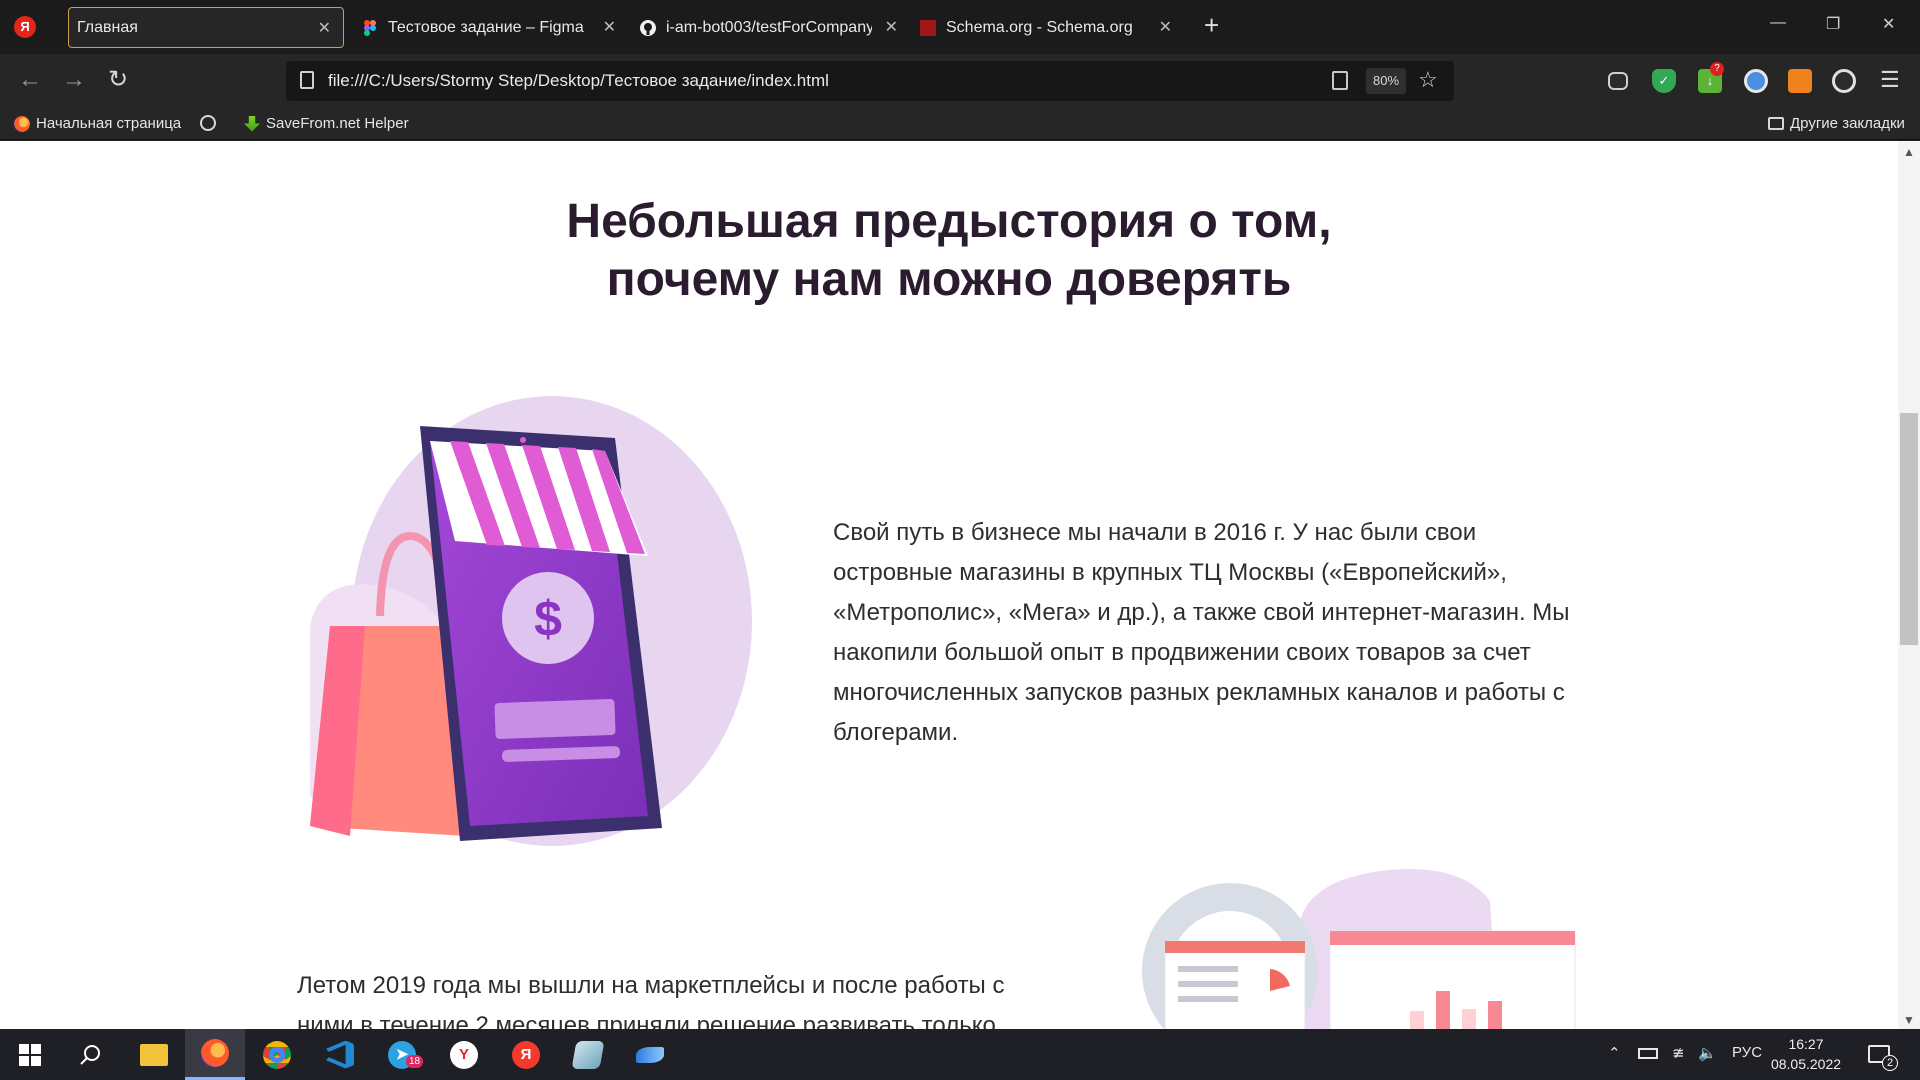 Image resolution: width=1920 pixels, height=1080 pixels. I want to click on pocket-icon, so click(1618, 81).